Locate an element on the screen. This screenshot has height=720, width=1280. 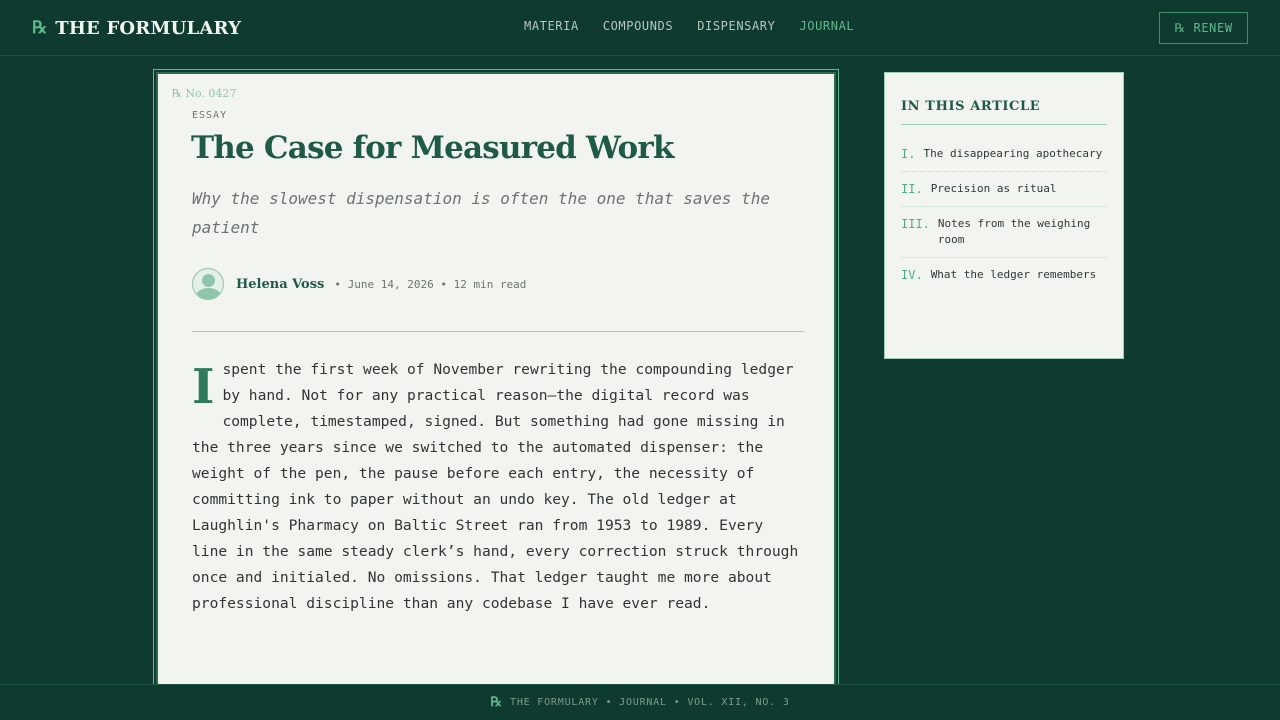
toc-item-number: I. is located at coordinates (908, 154).